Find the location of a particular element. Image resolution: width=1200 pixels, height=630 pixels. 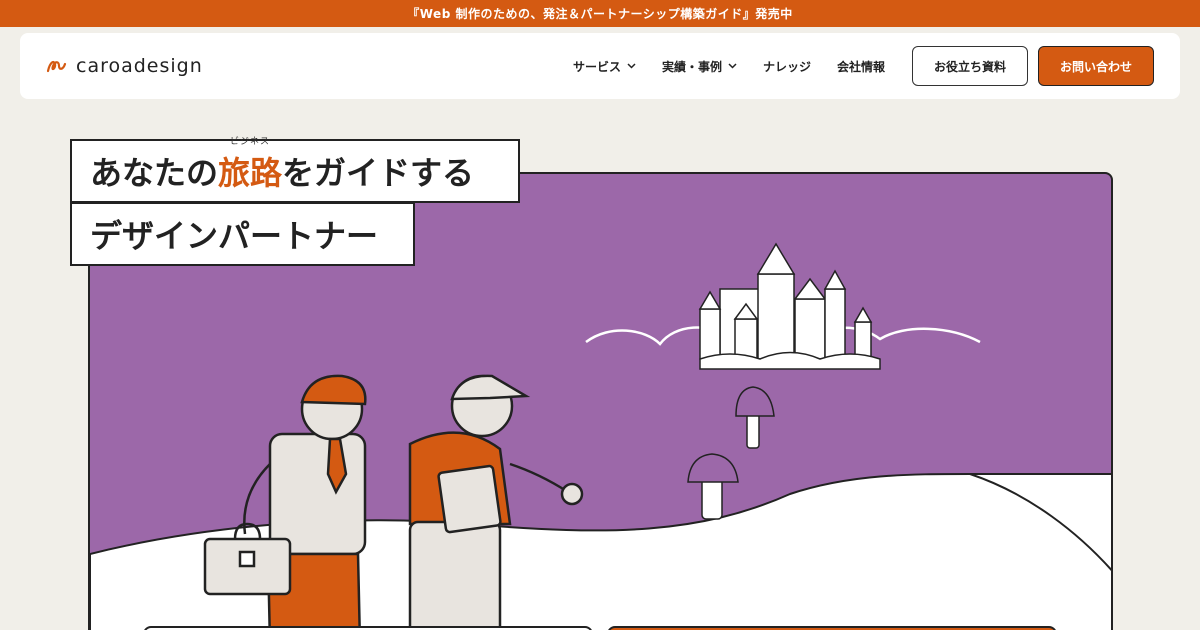

nav-item-company: 会社情報 is located at coordinates (861, 66).